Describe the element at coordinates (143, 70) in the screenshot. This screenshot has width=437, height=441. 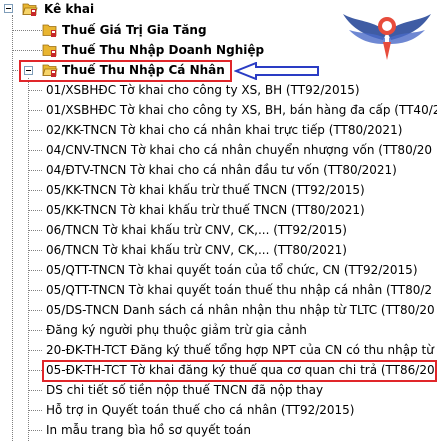
I see `category-label: Thuế Thu Nhập Cá Nhân` at that location.